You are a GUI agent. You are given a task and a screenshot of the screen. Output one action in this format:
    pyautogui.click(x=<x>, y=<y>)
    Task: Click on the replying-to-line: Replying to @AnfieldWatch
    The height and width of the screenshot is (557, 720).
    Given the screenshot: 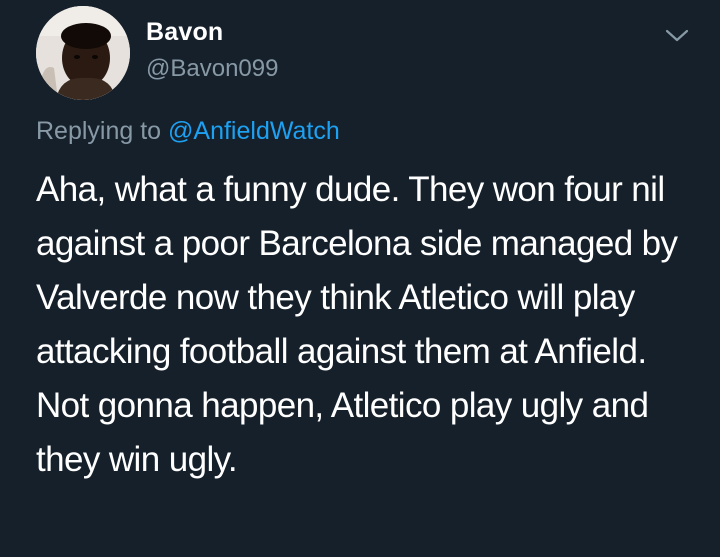 What is the action you would take?
    pyautogui.click(x=188, y=131)
    